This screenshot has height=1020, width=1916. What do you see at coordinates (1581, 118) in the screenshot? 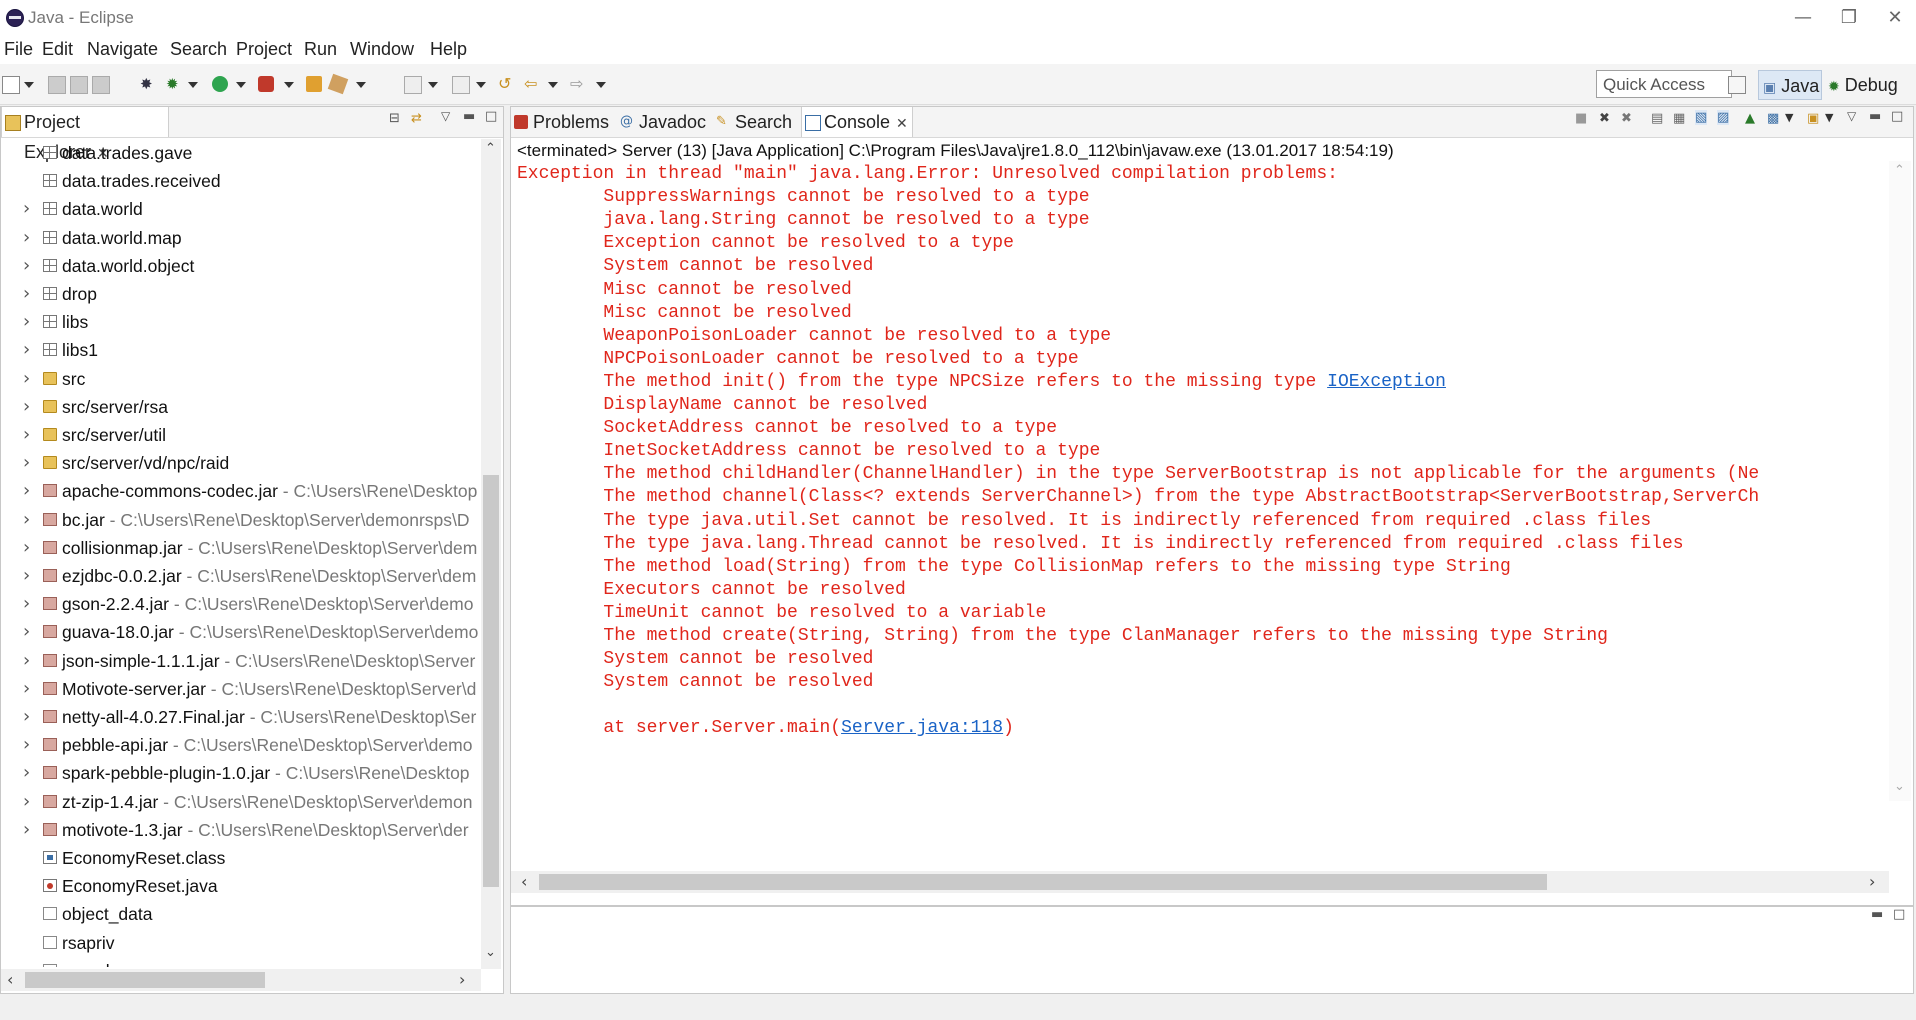
I see `terminate-icon: ■` at bounding box center [1581, 118].